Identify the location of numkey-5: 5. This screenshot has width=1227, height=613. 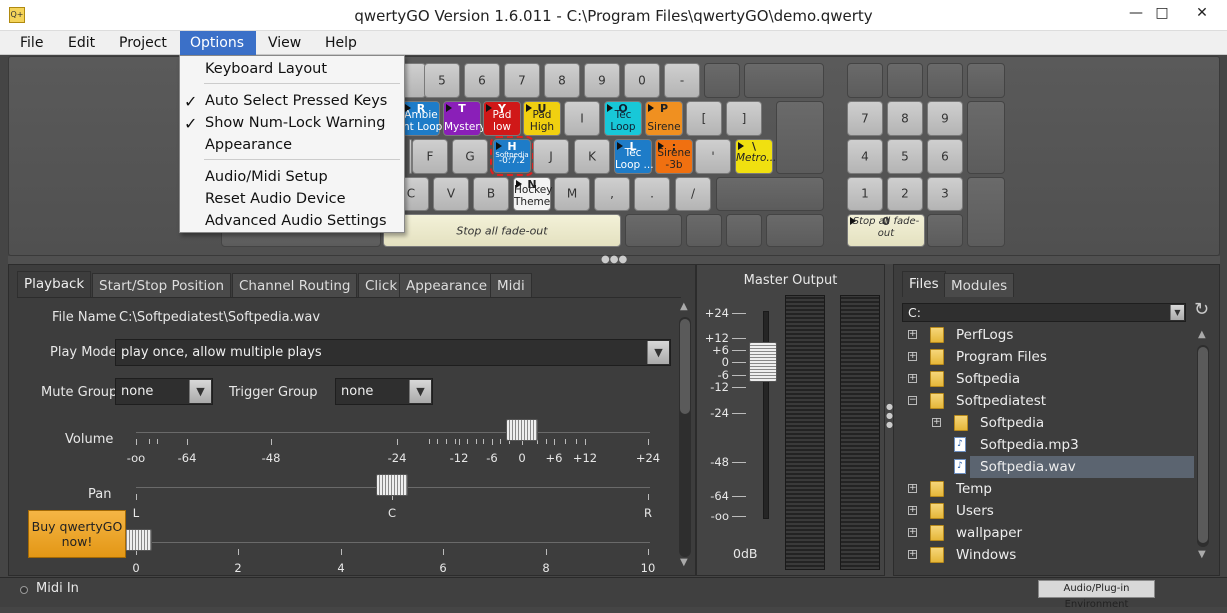
(905, 156).